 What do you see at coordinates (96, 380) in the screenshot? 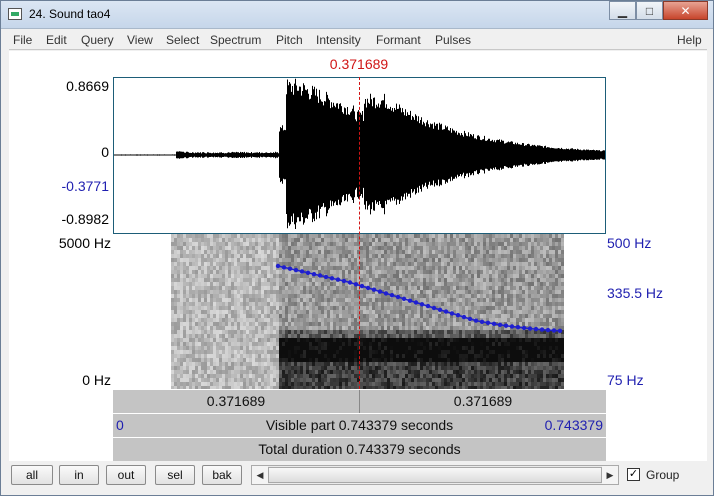
I see `spectrogram-freq-min-label: 0 Hz` at bounding box center [96, 380].